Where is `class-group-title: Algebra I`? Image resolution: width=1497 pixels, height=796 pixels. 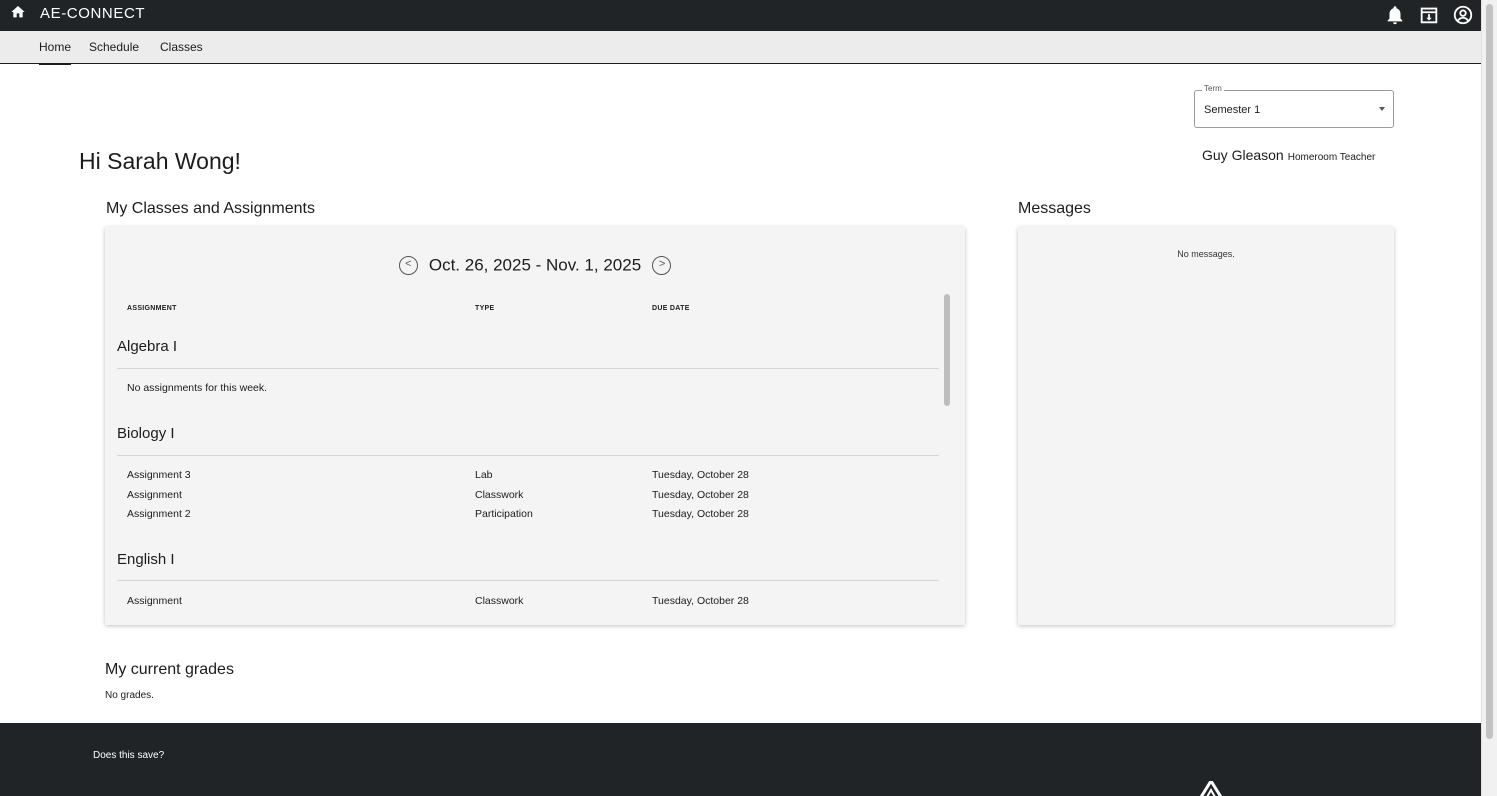 class-group-title: Algebra I is located at coordinates (147, 346).